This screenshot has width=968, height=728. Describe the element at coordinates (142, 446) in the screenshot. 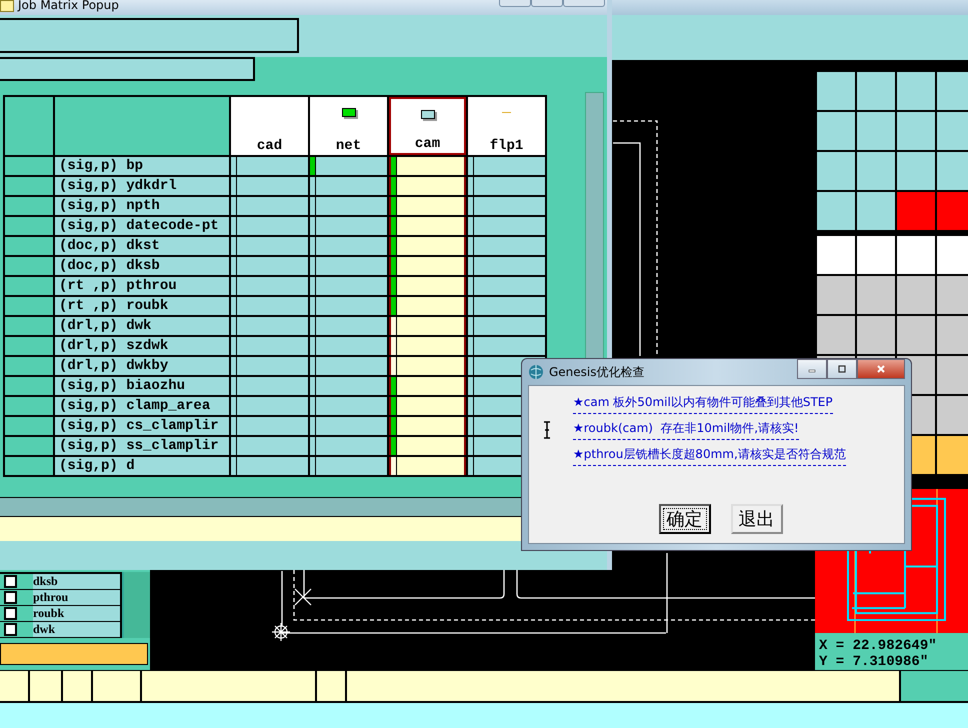

I see `layer-name-cell: (sig,p) ss_clamplir` at that location.